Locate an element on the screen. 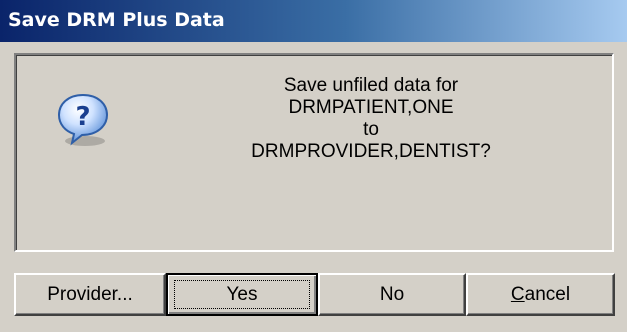  no-button-label: No is located at coordinates (392, 294).